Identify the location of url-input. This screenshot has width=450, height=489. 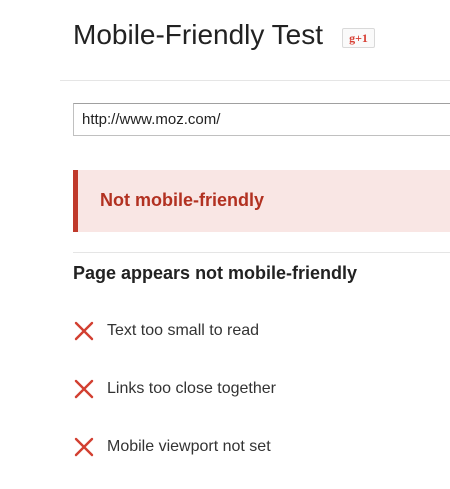
(261, 119).